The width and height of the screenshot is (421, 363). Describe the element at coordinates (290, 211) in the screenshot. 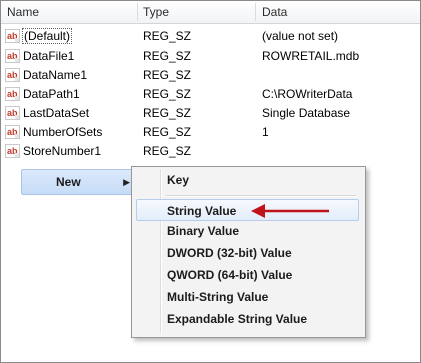

I see `annotation-arrow-icon` at that location.